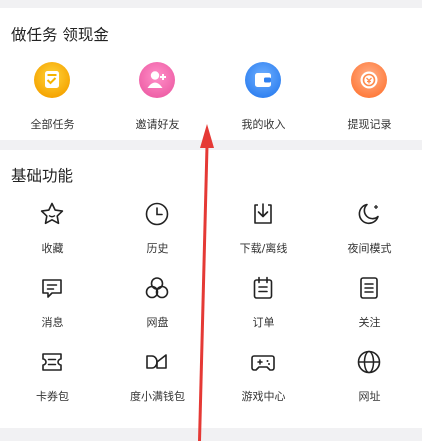 The width and height of the screenshot is (422, 441). I want to click on download-offline-label: 下载/离线, so click(263, 248).